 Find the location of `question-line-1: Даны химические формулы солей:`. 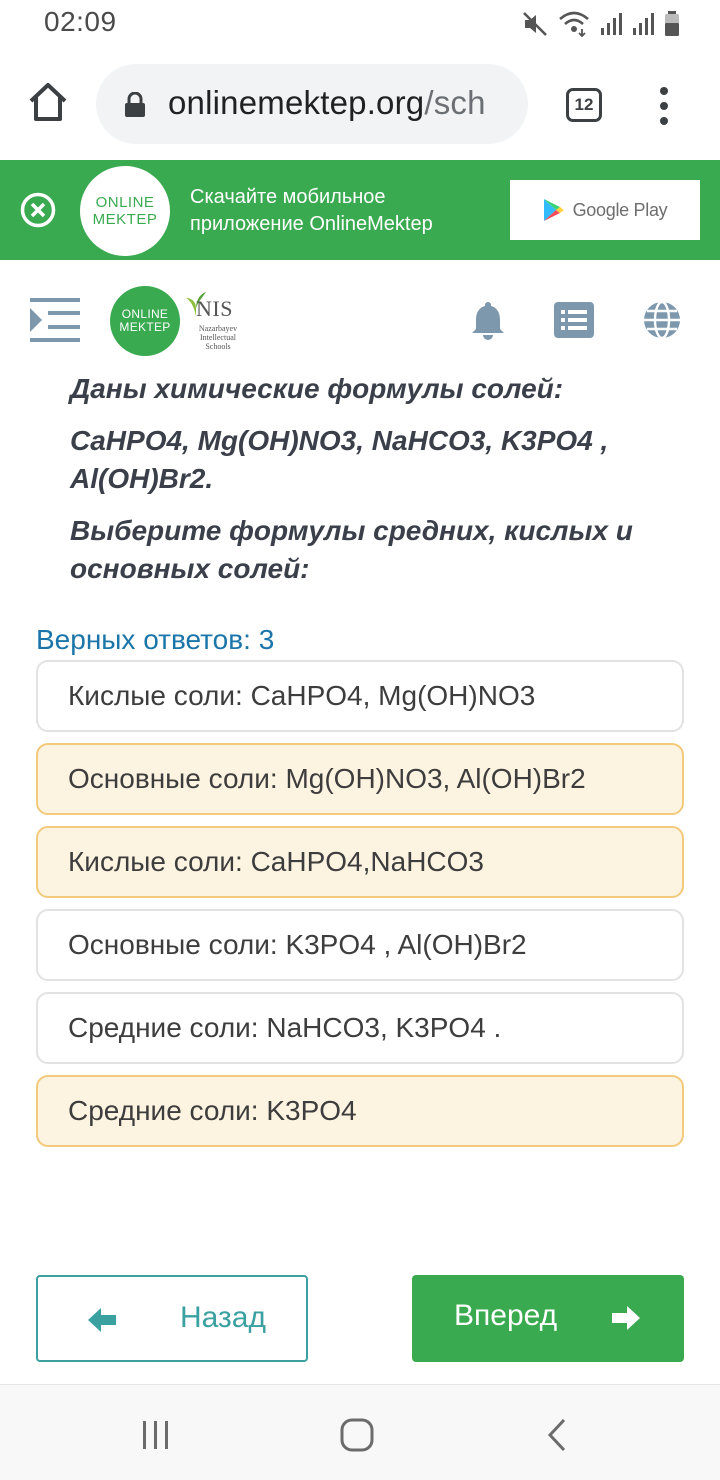

question-line-1: Даны химические формулы солей: is located at coordinates (317, 388).